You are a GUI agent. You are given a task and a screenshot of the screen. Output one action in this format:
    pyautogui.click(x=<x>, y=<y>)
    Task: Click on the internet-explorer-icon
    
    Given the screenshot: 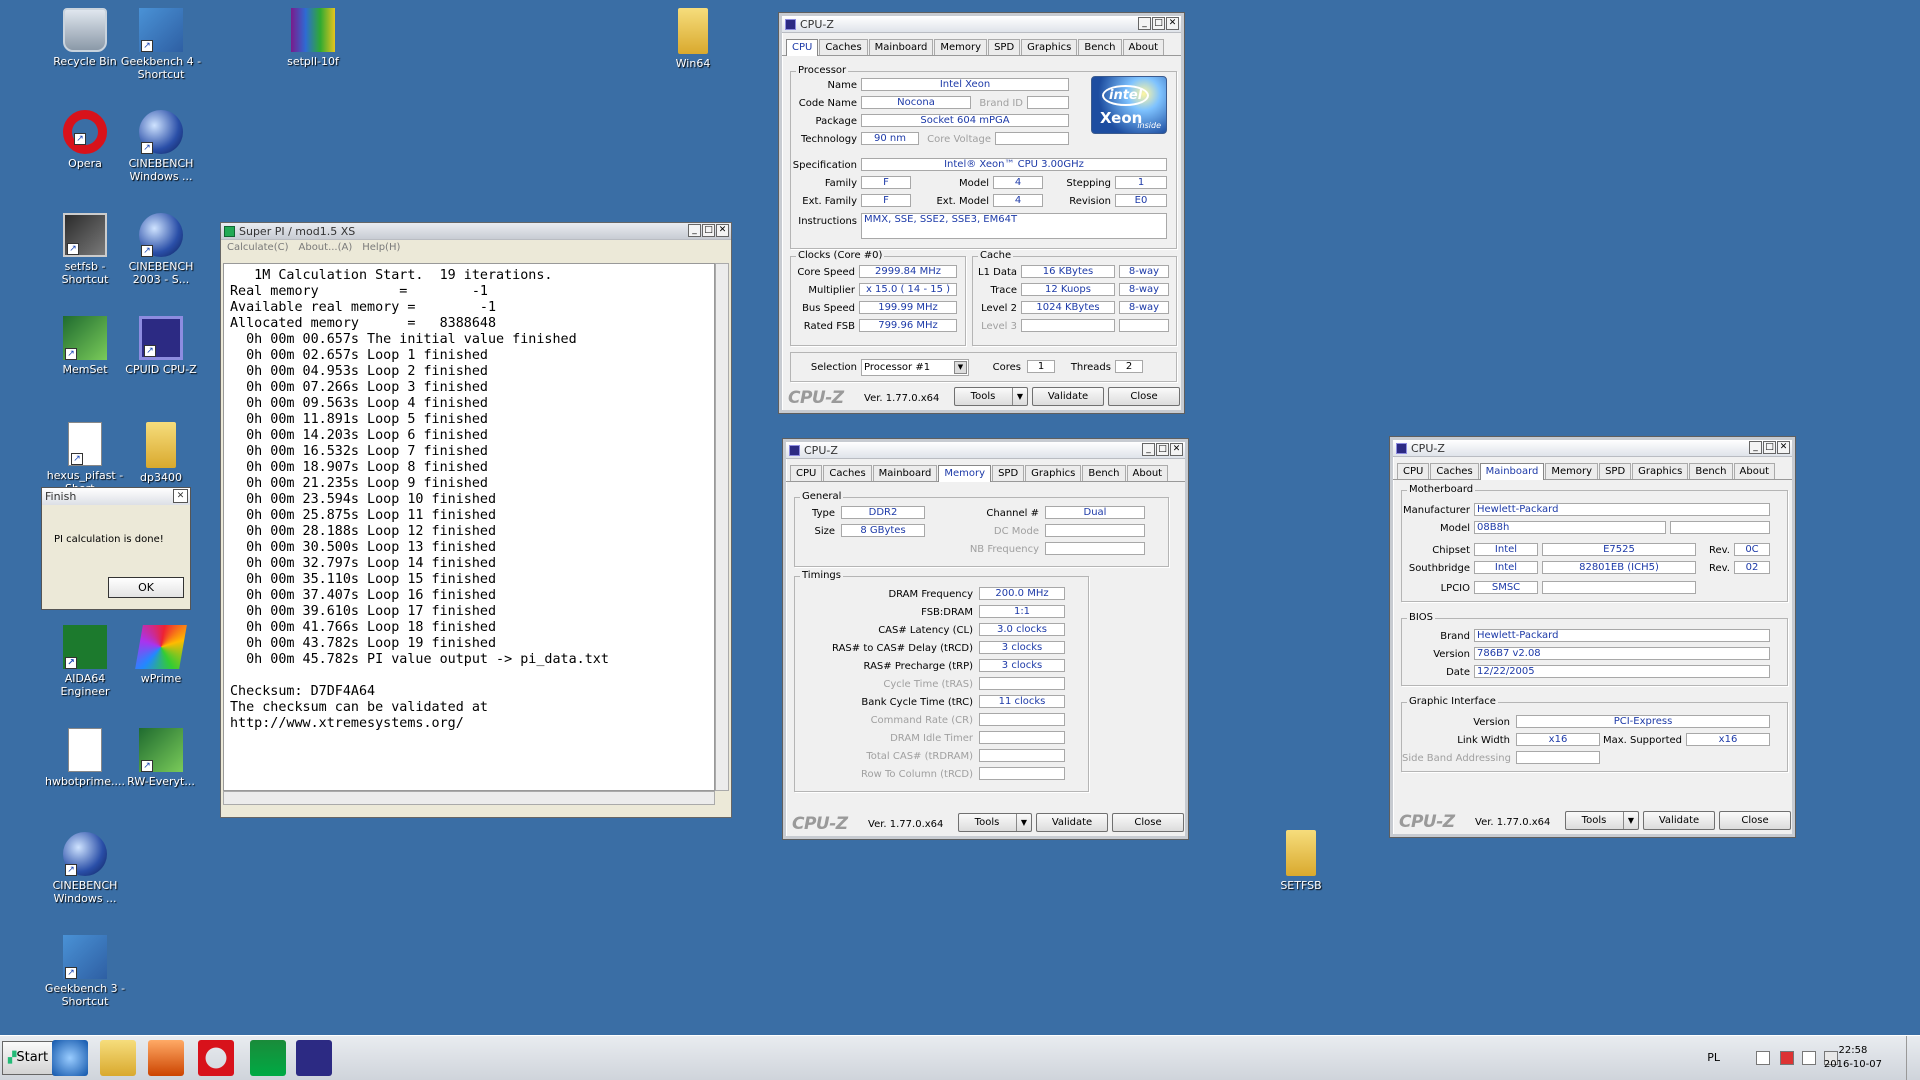 What is the action you would take?
    pyautogui.click(x=70, y=1058)
    